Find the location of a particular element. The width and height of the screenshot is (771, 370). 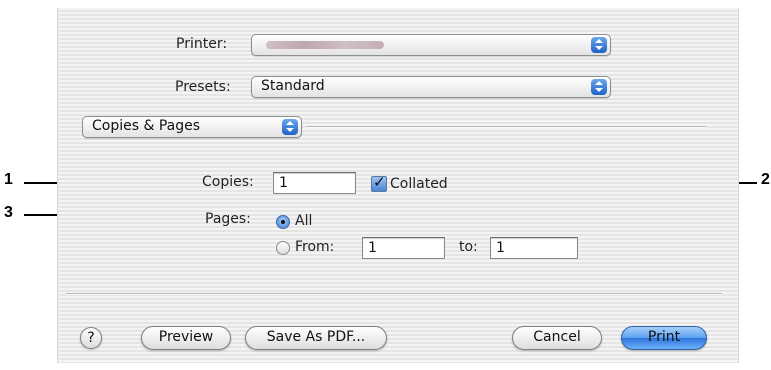

panel-popup: Copies & Pages is located at coordinates (192, 127).